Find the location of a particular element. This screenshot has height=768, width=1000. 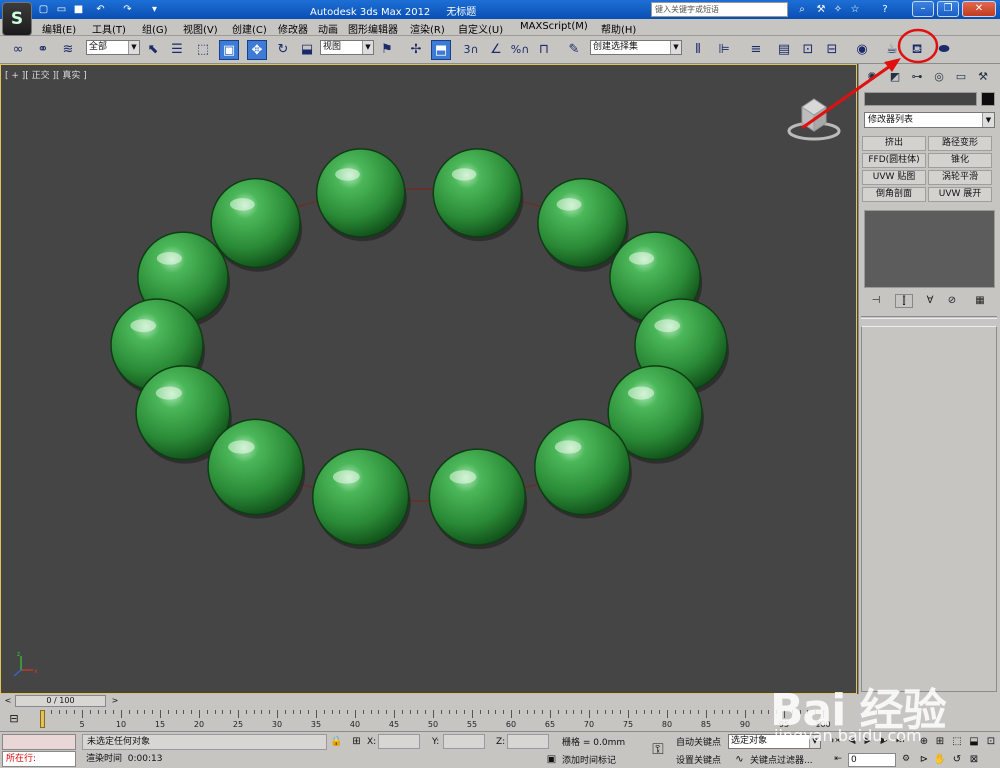

maxscript-listener-mini is located at coordinates (39, 742).